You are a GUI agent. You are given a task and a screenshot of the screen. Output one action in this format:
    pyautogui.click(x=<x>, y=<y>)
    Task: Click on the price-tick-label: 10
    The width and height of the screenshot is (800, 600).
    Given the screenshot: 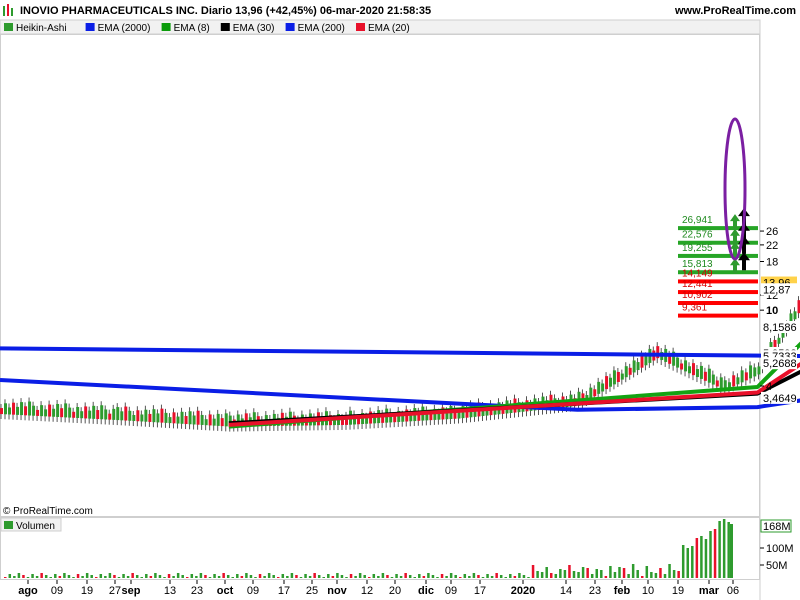 What is the action you would take?
    pyautogui.click(x=772, y=311)
    